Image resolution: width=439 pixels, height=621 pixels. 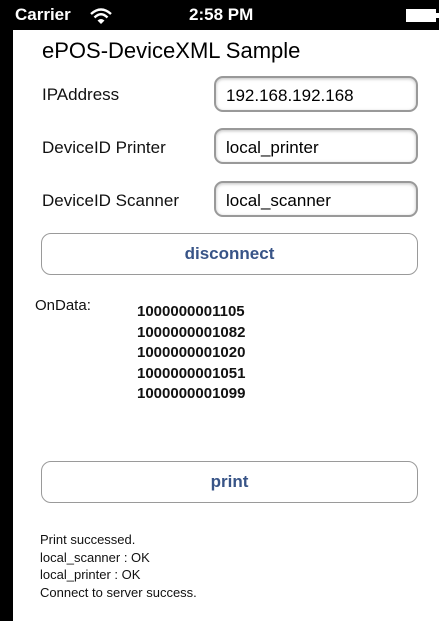 What do you see at coordinates (95, 557) in the screenshot?
I see `log-line: local_scanner : OK` at bounding box center [95, 557].